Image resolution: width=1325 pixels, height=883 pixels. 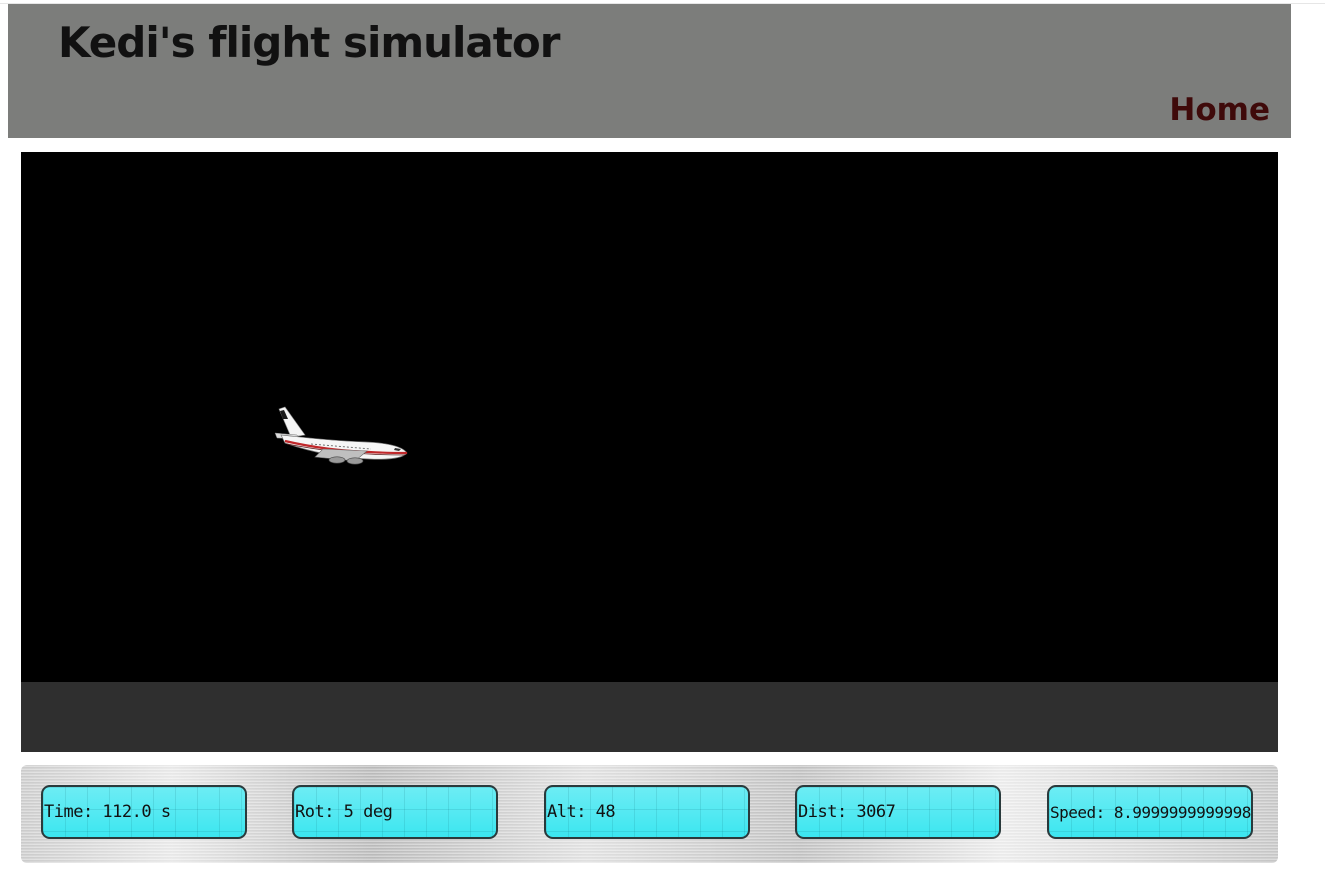 What do you see at coordinates (395, 812) in the screenshot?
I see `rotation-gauge: Rot: 5 deg` at bounding box center [395, 812].